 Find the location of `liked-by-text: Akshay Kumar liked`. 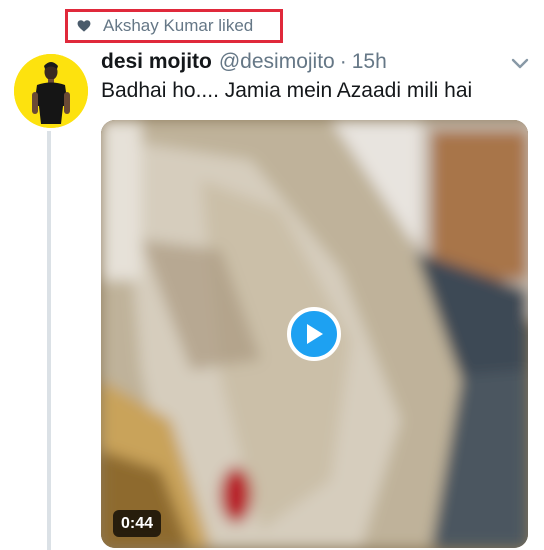

liked-by-text: Akshay Kumar liked is located at coordinates (178, 25).